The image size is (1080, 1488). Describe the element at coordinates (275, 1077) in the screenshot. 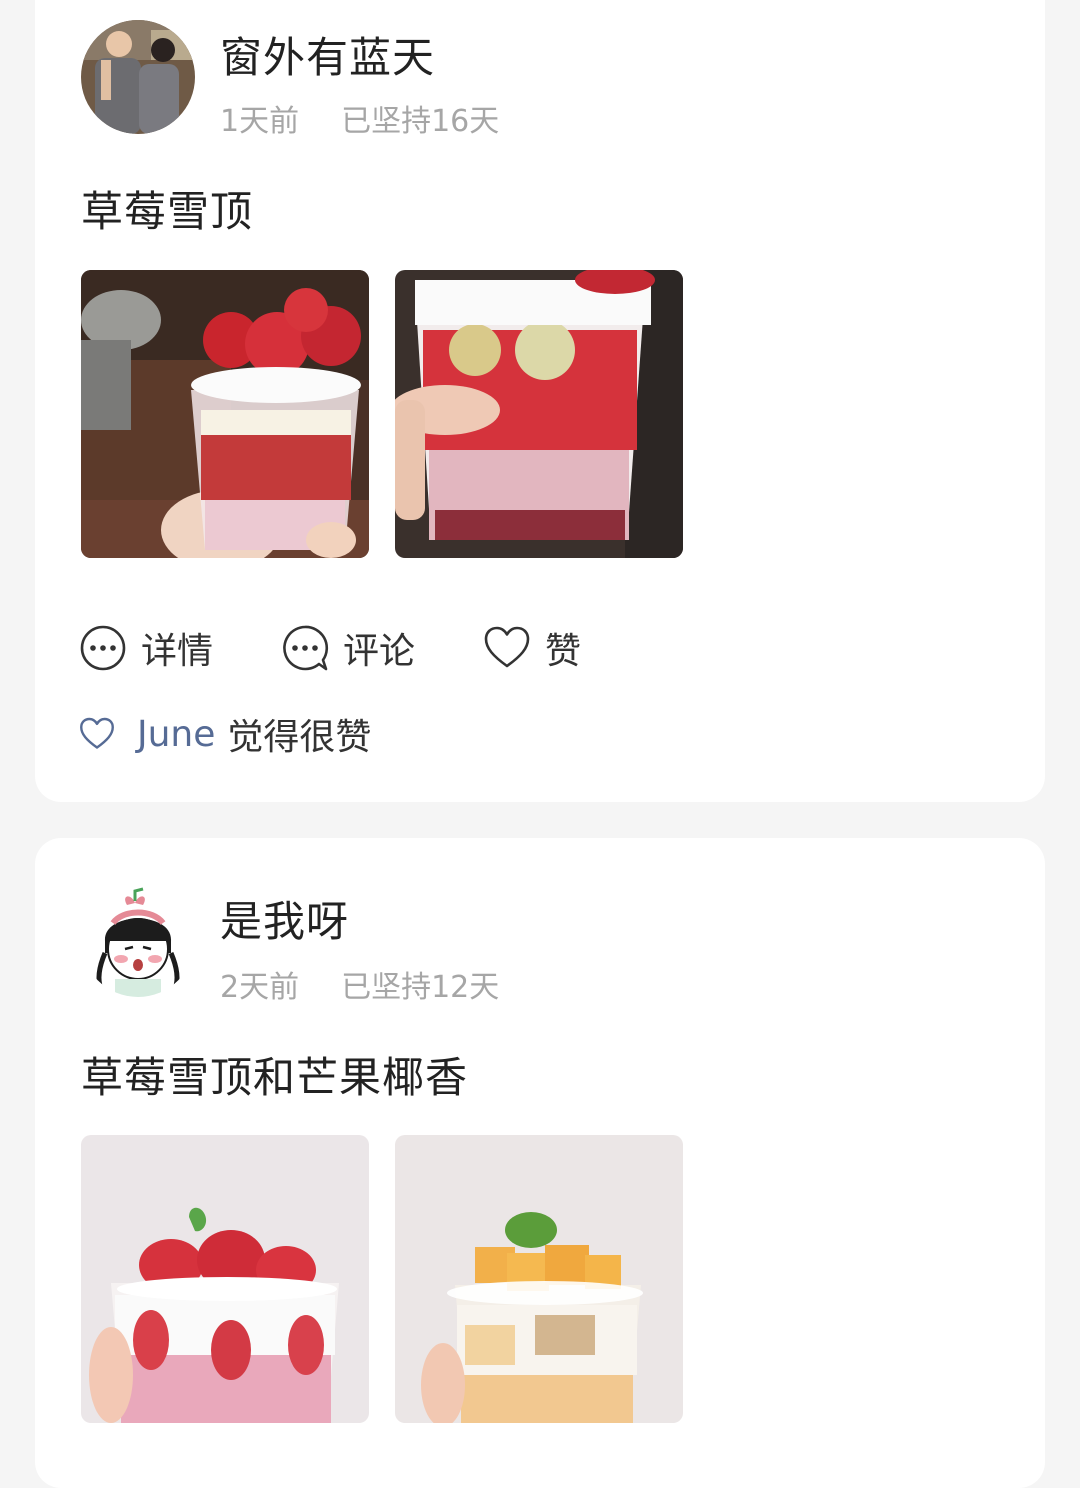

I see `post-text: 草莓雪顶和芒果椰香` at that location.